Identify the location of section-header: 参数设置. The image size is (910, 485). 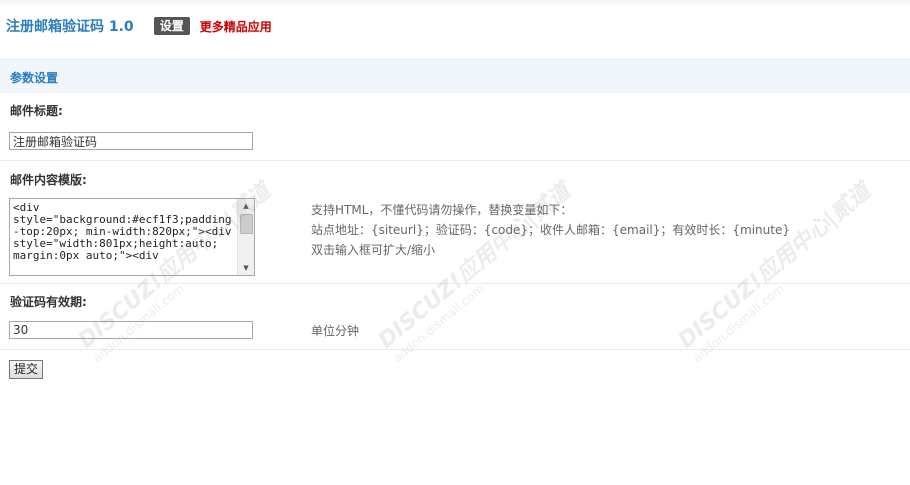
(455, 76).